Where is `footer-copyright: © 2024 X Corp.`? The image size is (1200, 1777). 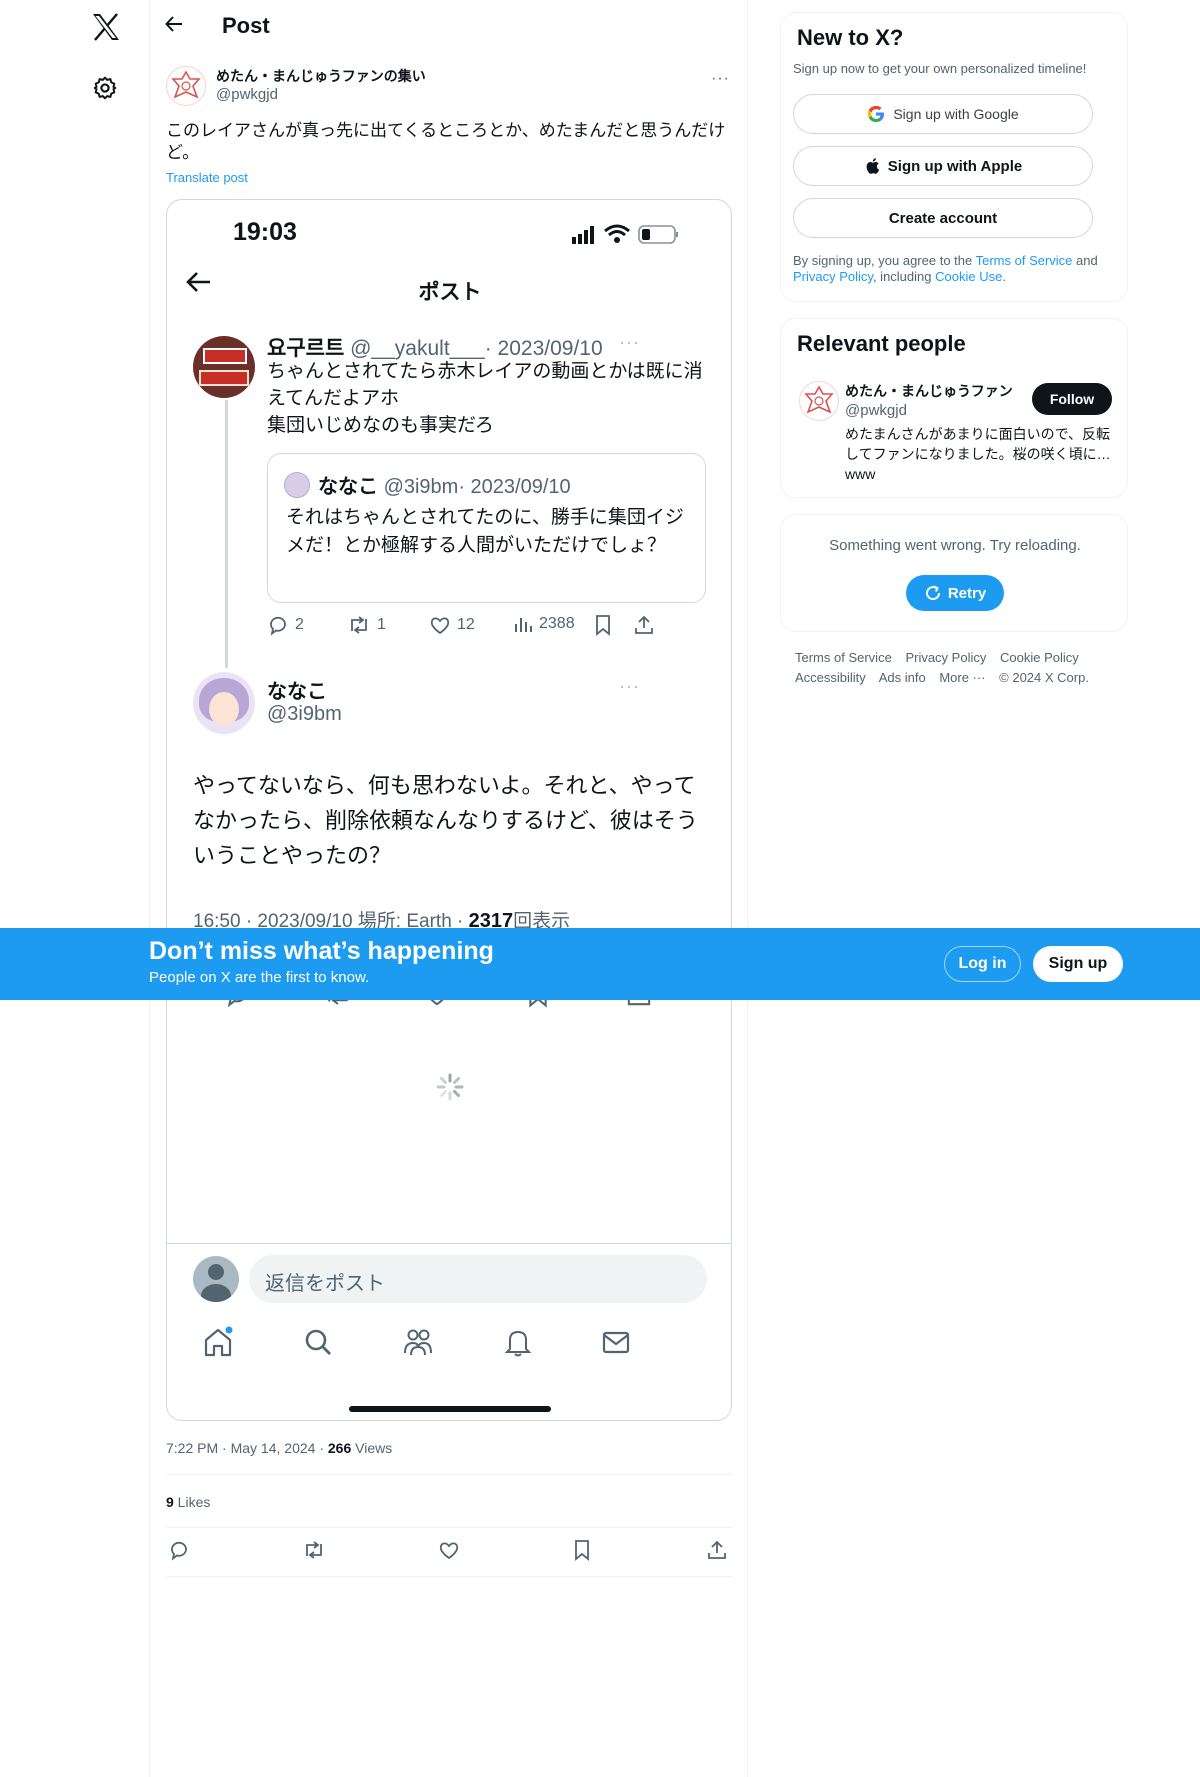 footer-copyright: © 2024 X Corp. is located at coordinates (1044, 677).